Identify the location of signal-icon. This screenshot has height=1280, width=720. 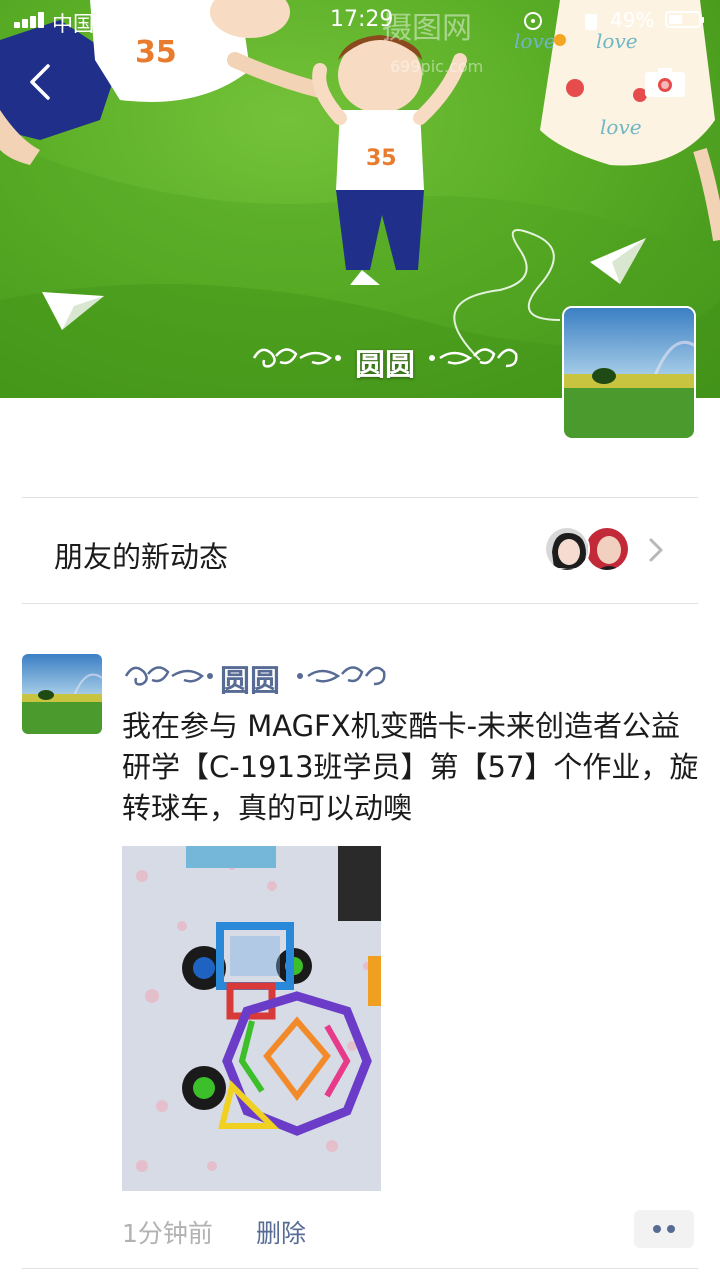
(31, 20).